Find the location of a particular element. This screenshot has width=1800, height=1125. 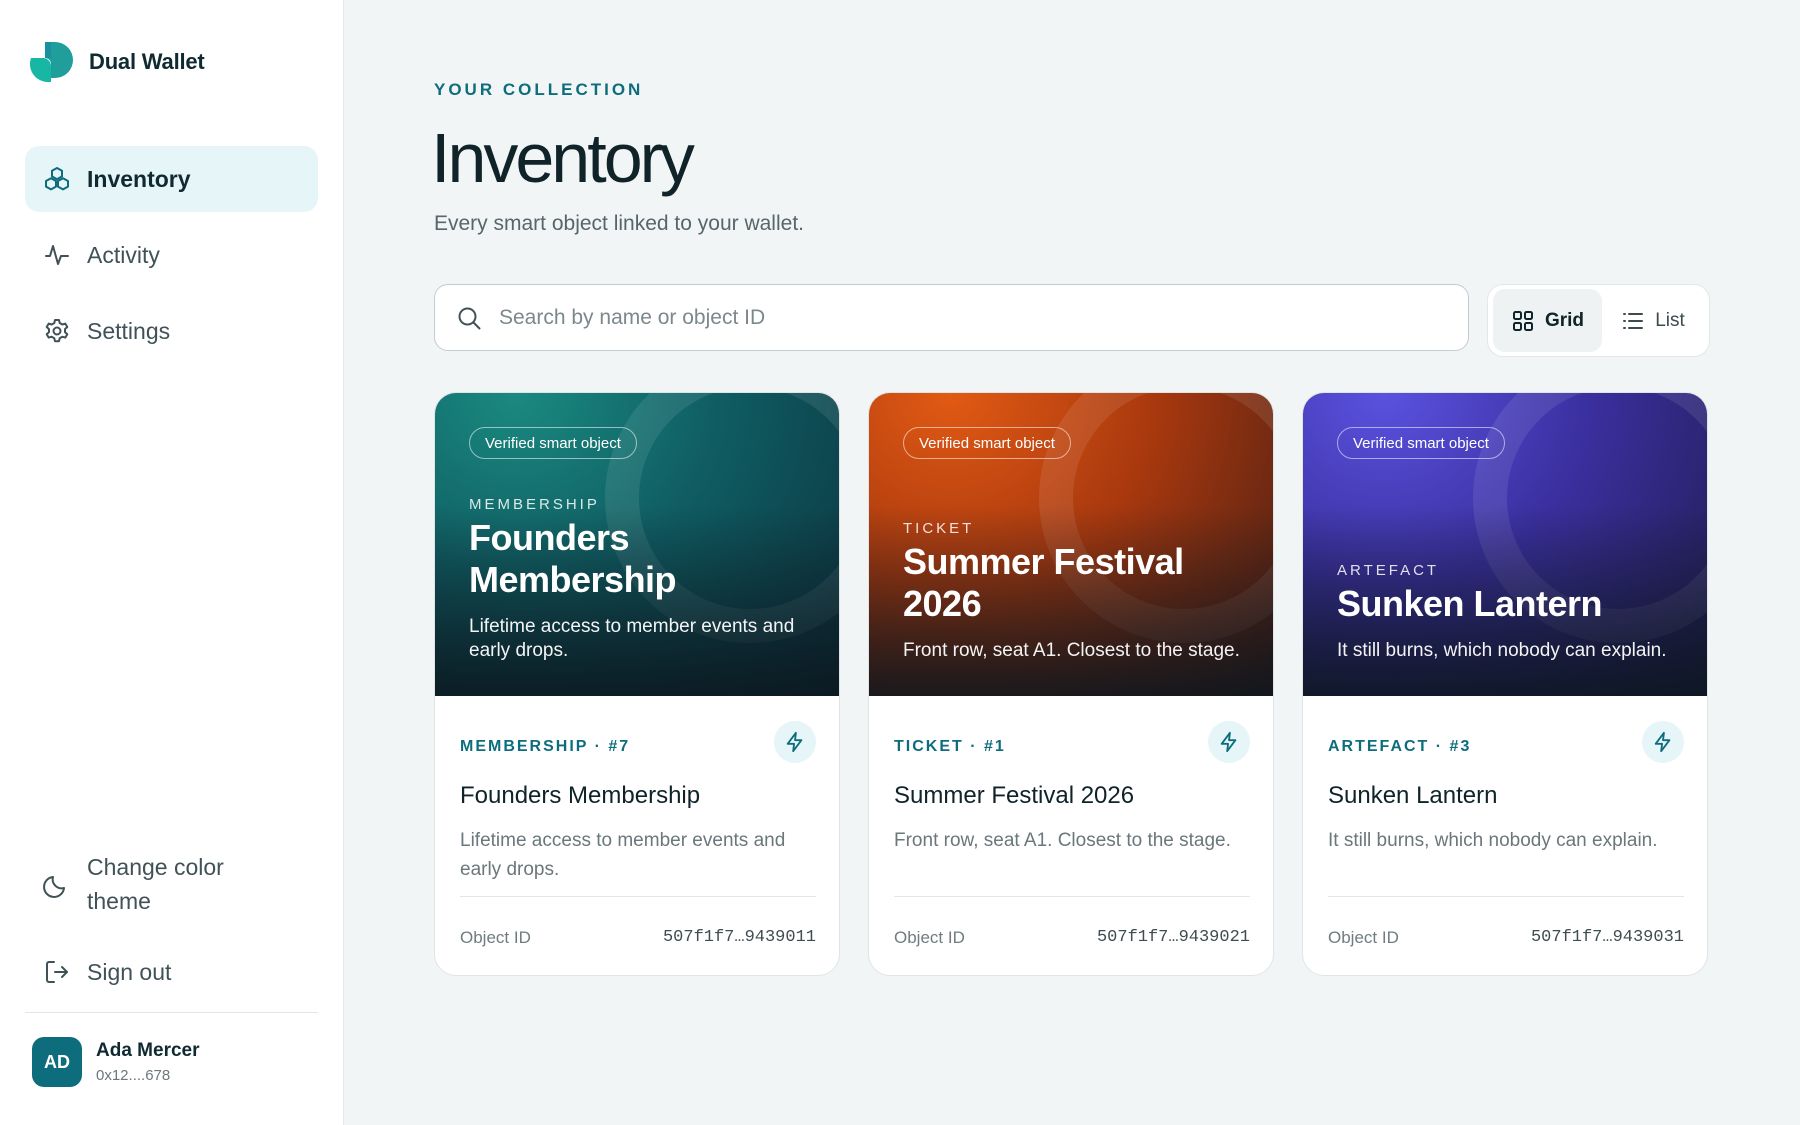

nav-item-inventory: Inventory is located at coordinates (171, 179).